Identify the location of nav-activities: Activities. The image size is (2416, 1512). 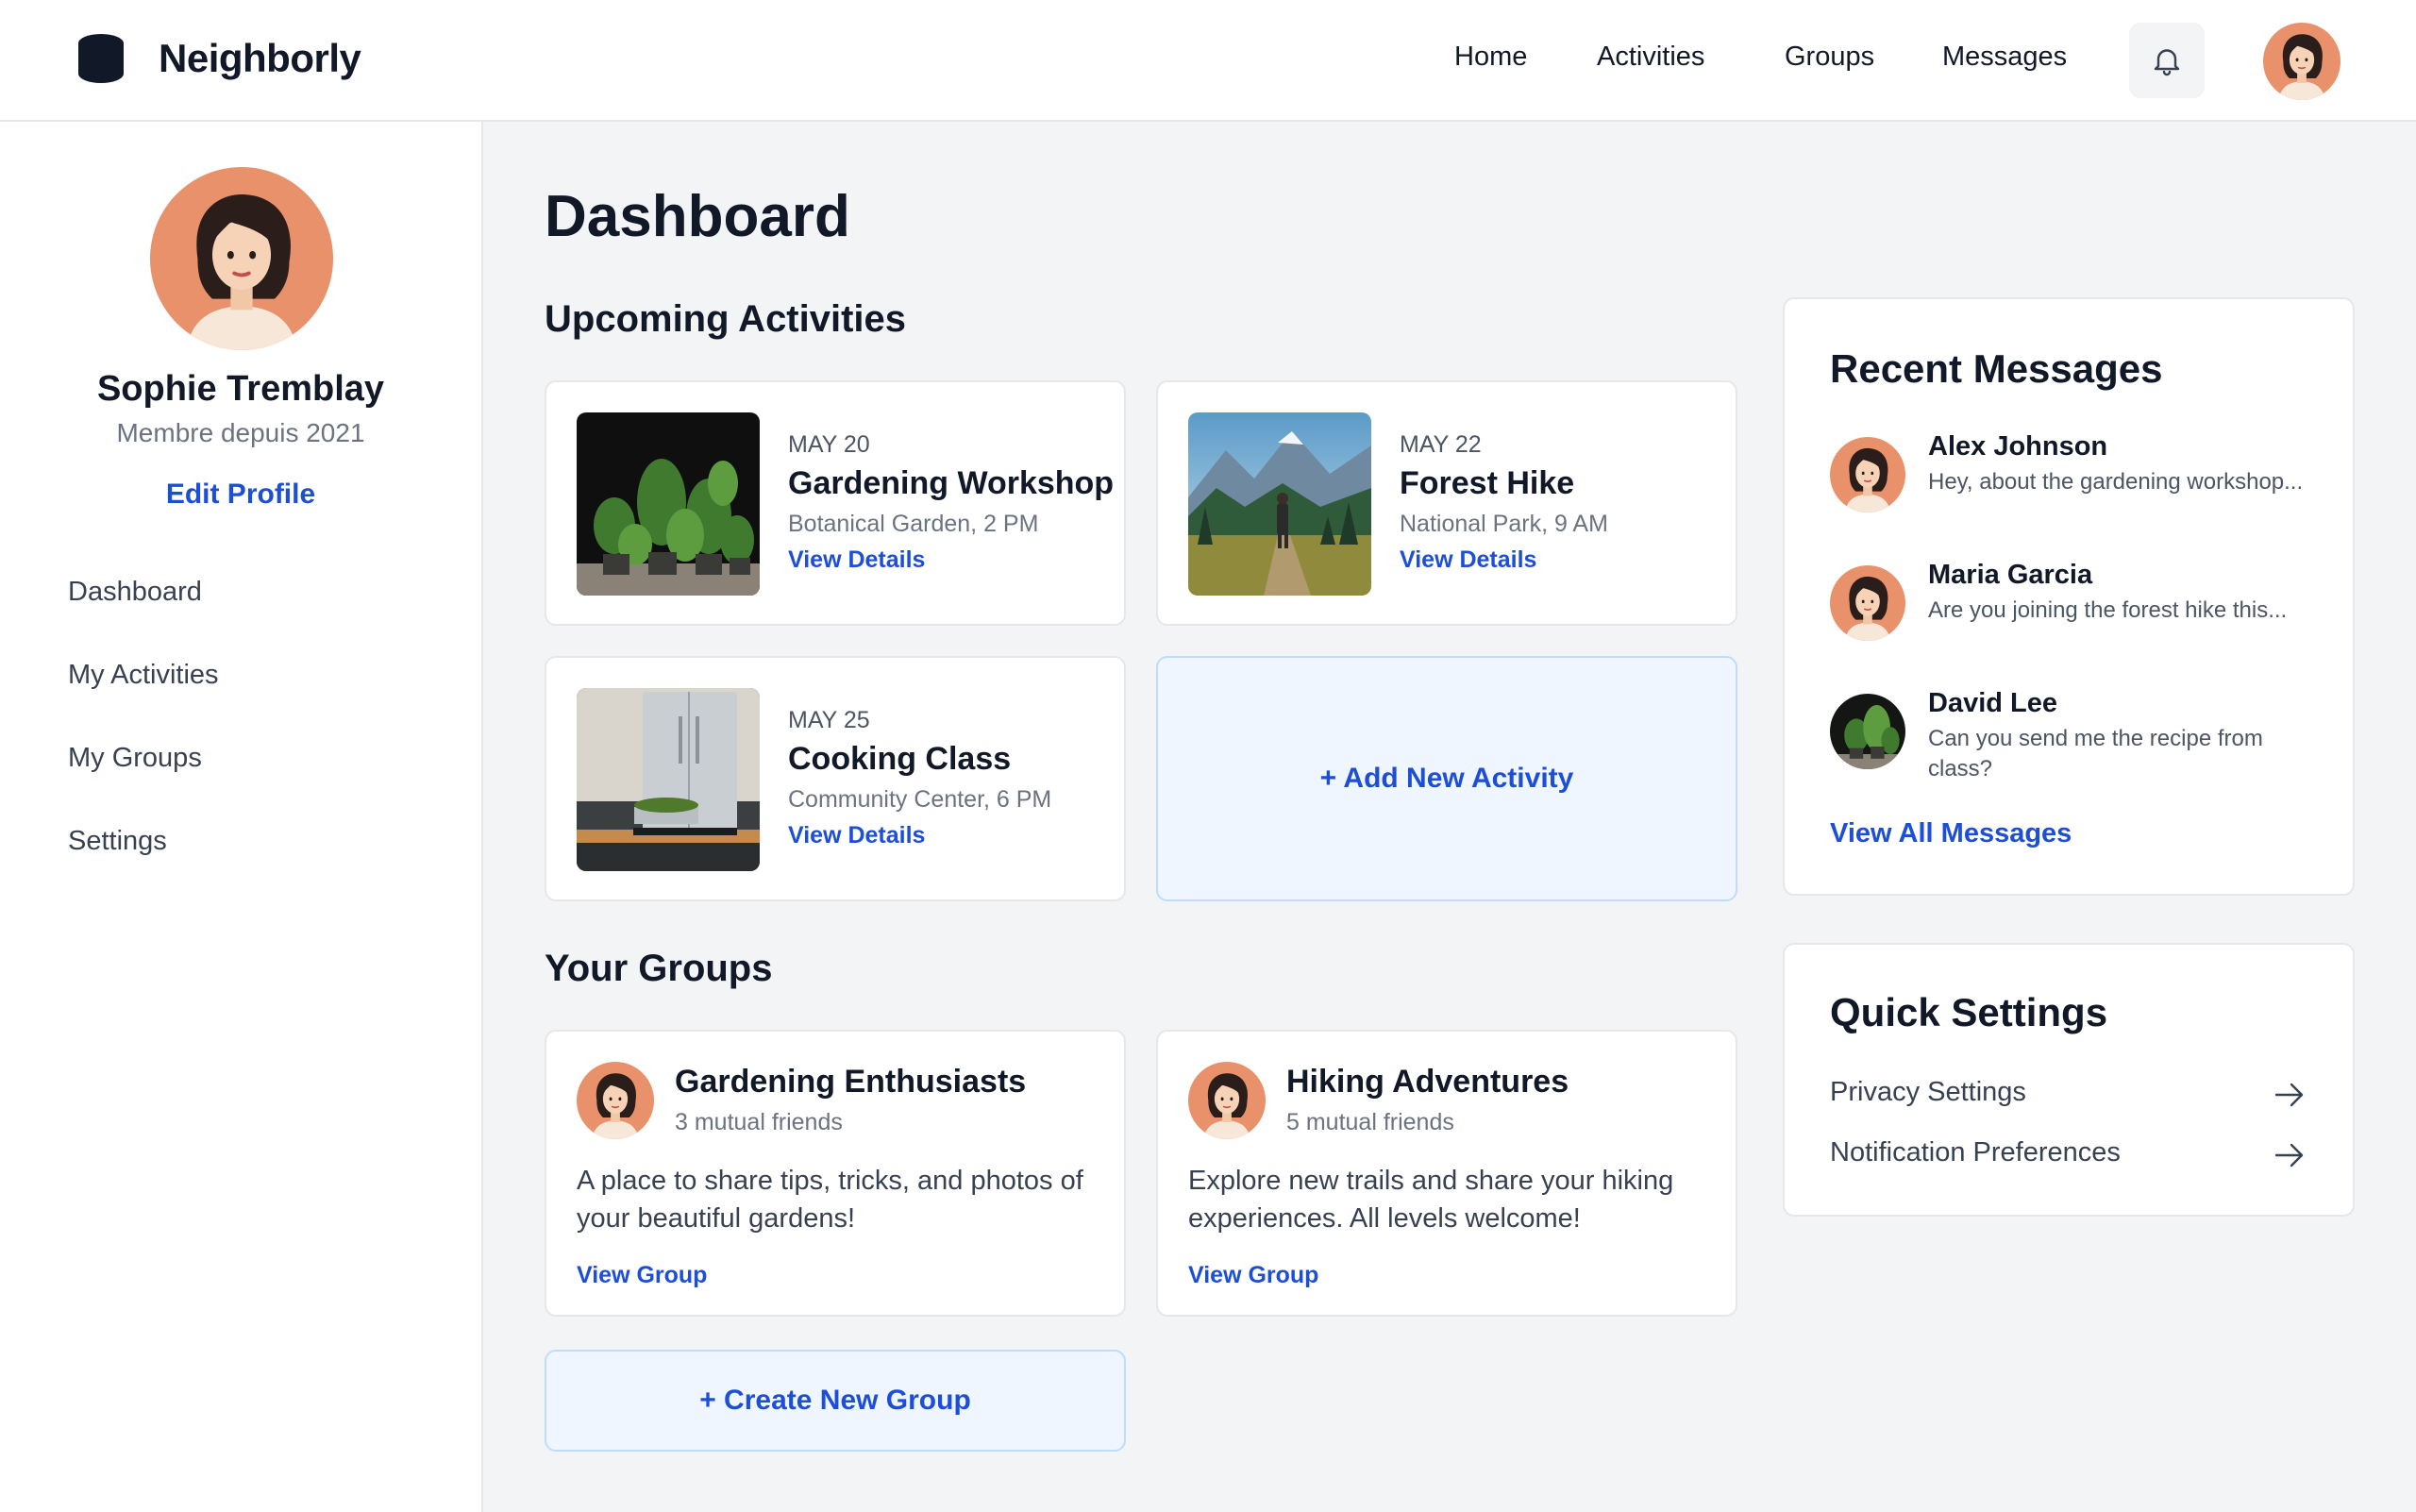
(1650, 57).